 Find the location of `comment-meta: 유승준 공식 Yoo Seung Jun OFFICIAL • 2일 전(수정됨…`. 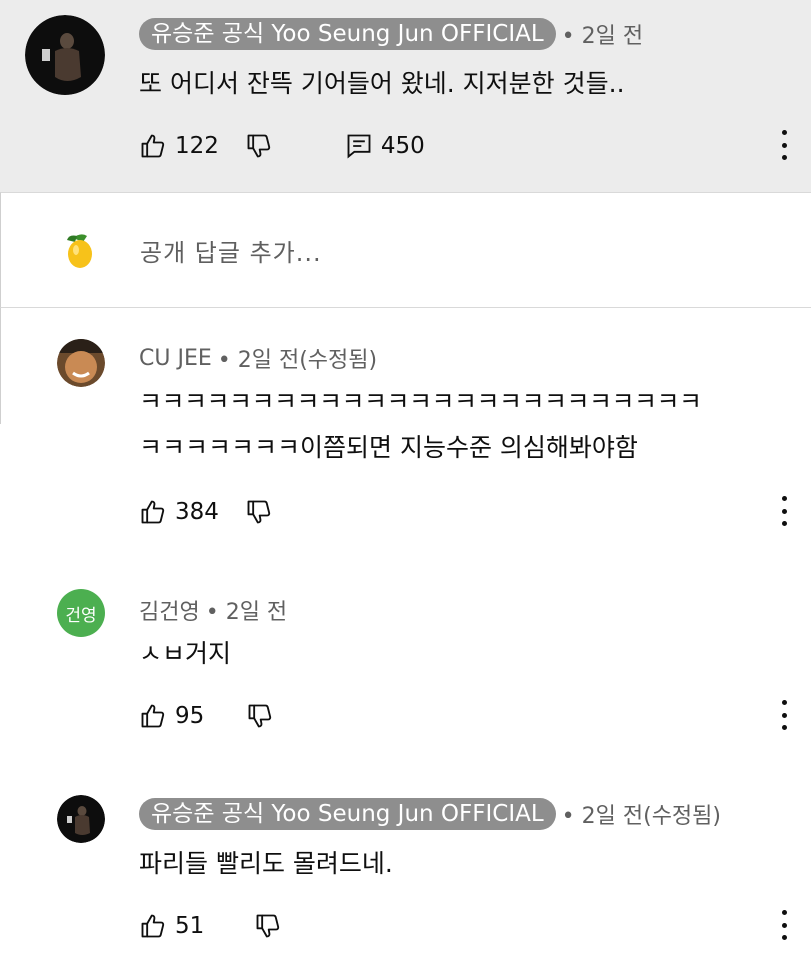

comment-meta: 유승준 공식 Yoo Seung Jun OFFICIAL • 2일 전(수정됨… is located at coordinates (430, 814).